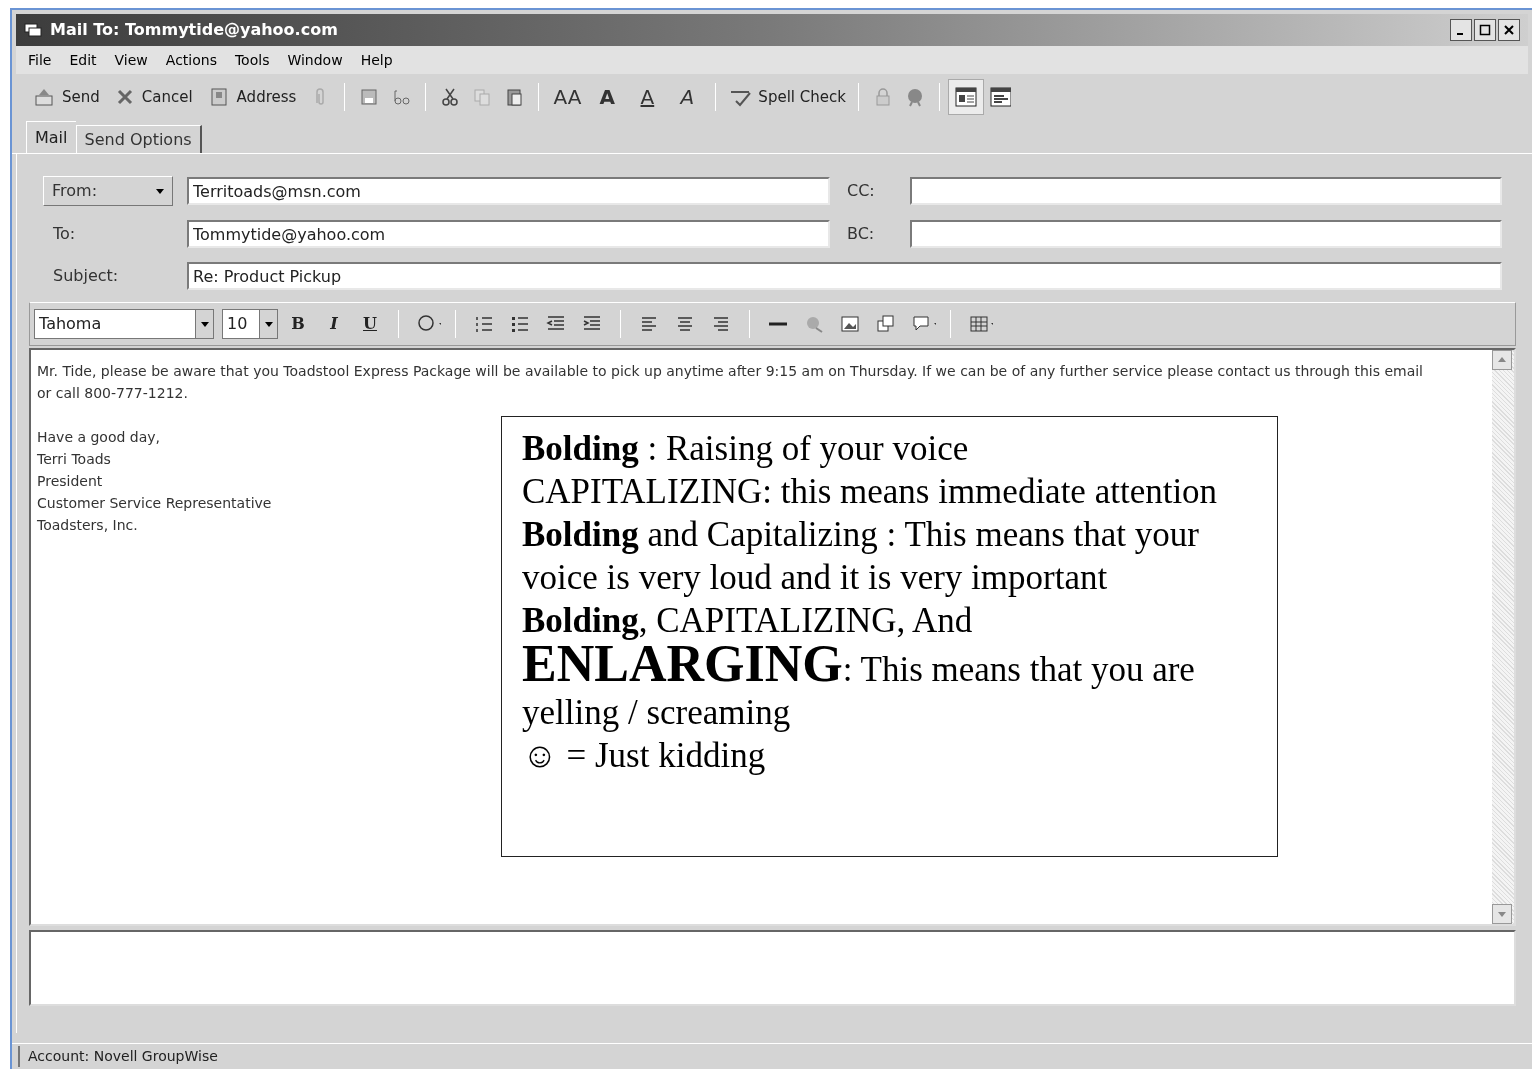 Image resolution: width=1537 pixels, height=1069 pixels. Describe the element at coordinates (70, 481) in the screenshot. I see `signature-line: President` at that location.